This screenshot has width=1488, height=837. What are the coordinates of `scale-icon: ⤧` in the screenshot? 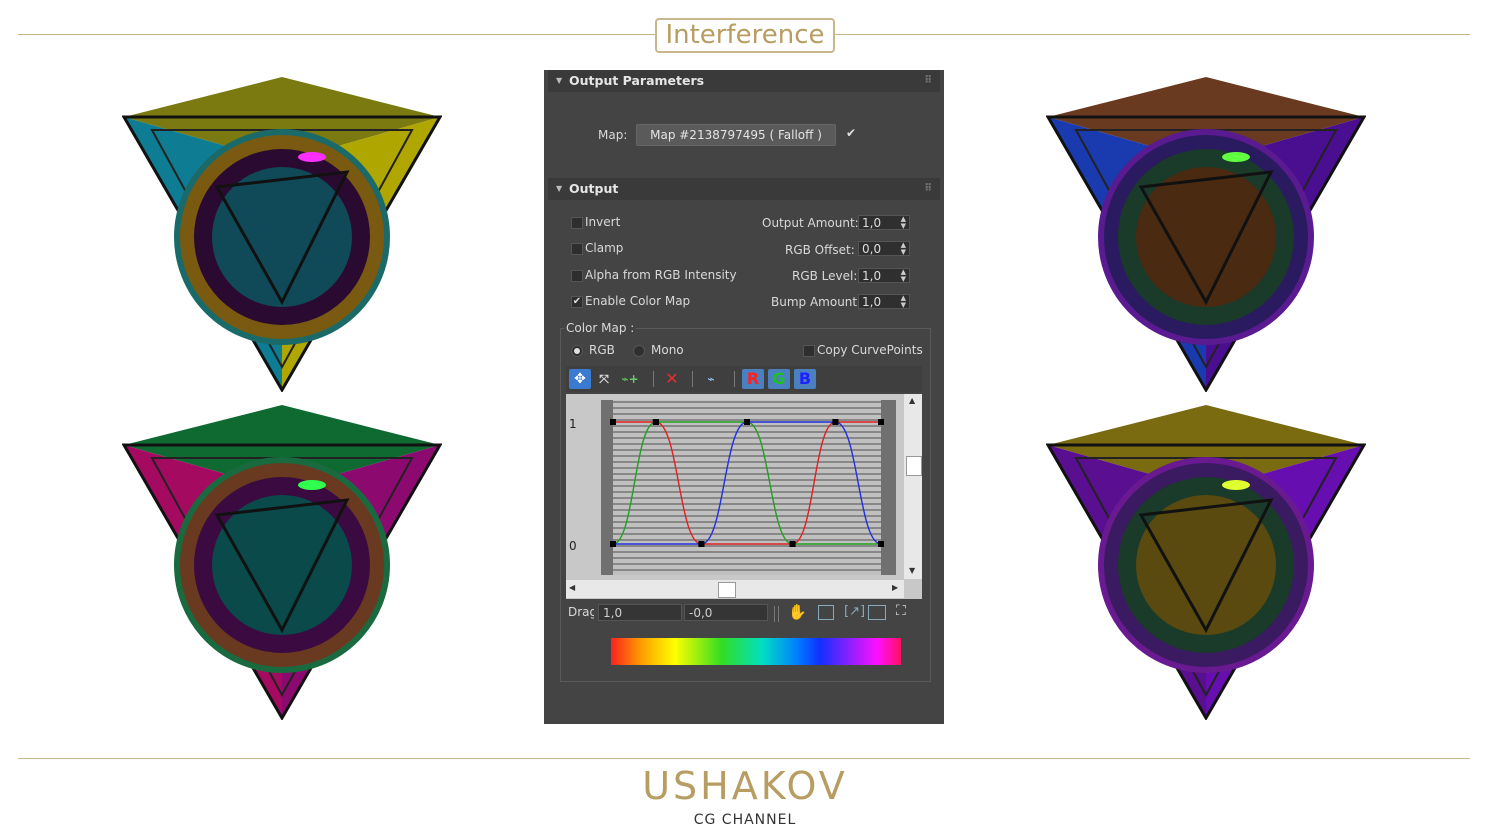 It's located at (604, 379).